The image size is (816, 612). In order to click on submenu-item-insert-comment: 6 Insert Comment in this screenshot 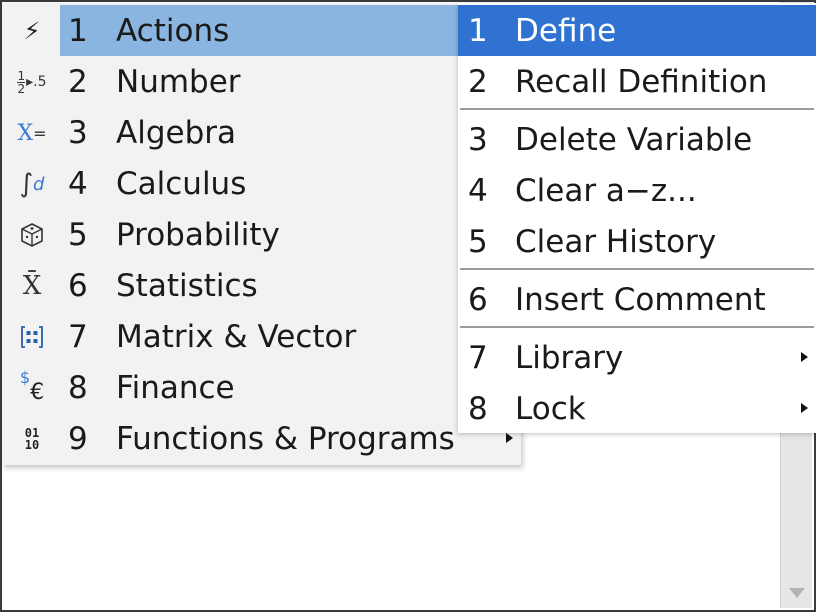, I will do `click(637, 299)`.